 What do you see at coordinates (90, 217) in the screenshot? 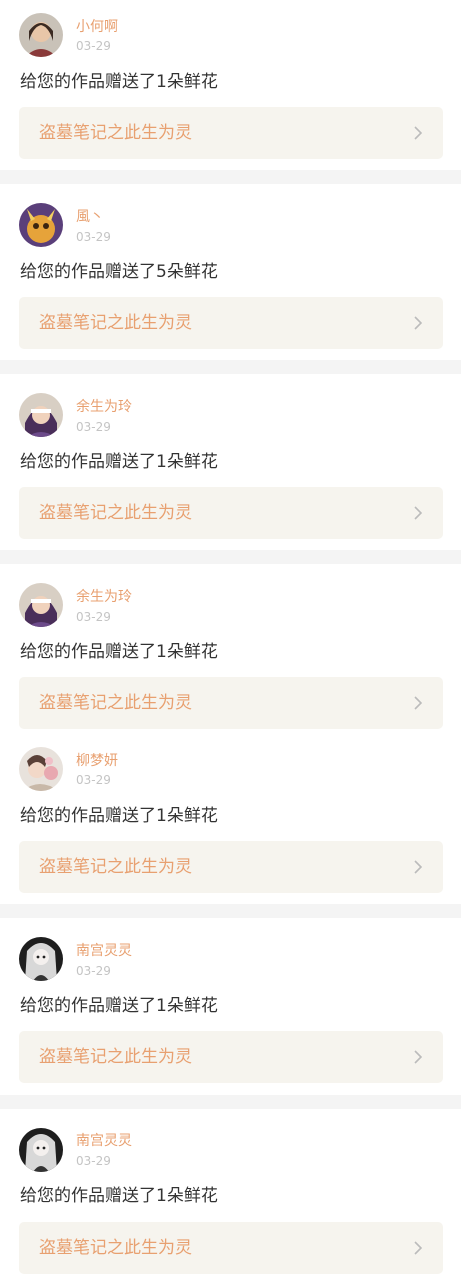
I see `username: 風丶` at bounding box center [90, 217].